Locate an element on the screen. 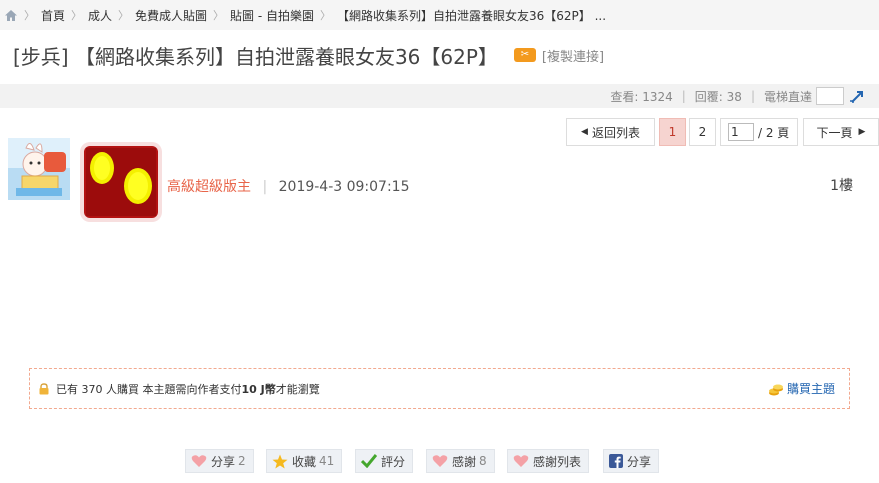 The image size is (879, 483). page-title: [步兵] 【網路收集系列】自拍泄露養眼女友36【62P】 is located at coordinates (255, 56).